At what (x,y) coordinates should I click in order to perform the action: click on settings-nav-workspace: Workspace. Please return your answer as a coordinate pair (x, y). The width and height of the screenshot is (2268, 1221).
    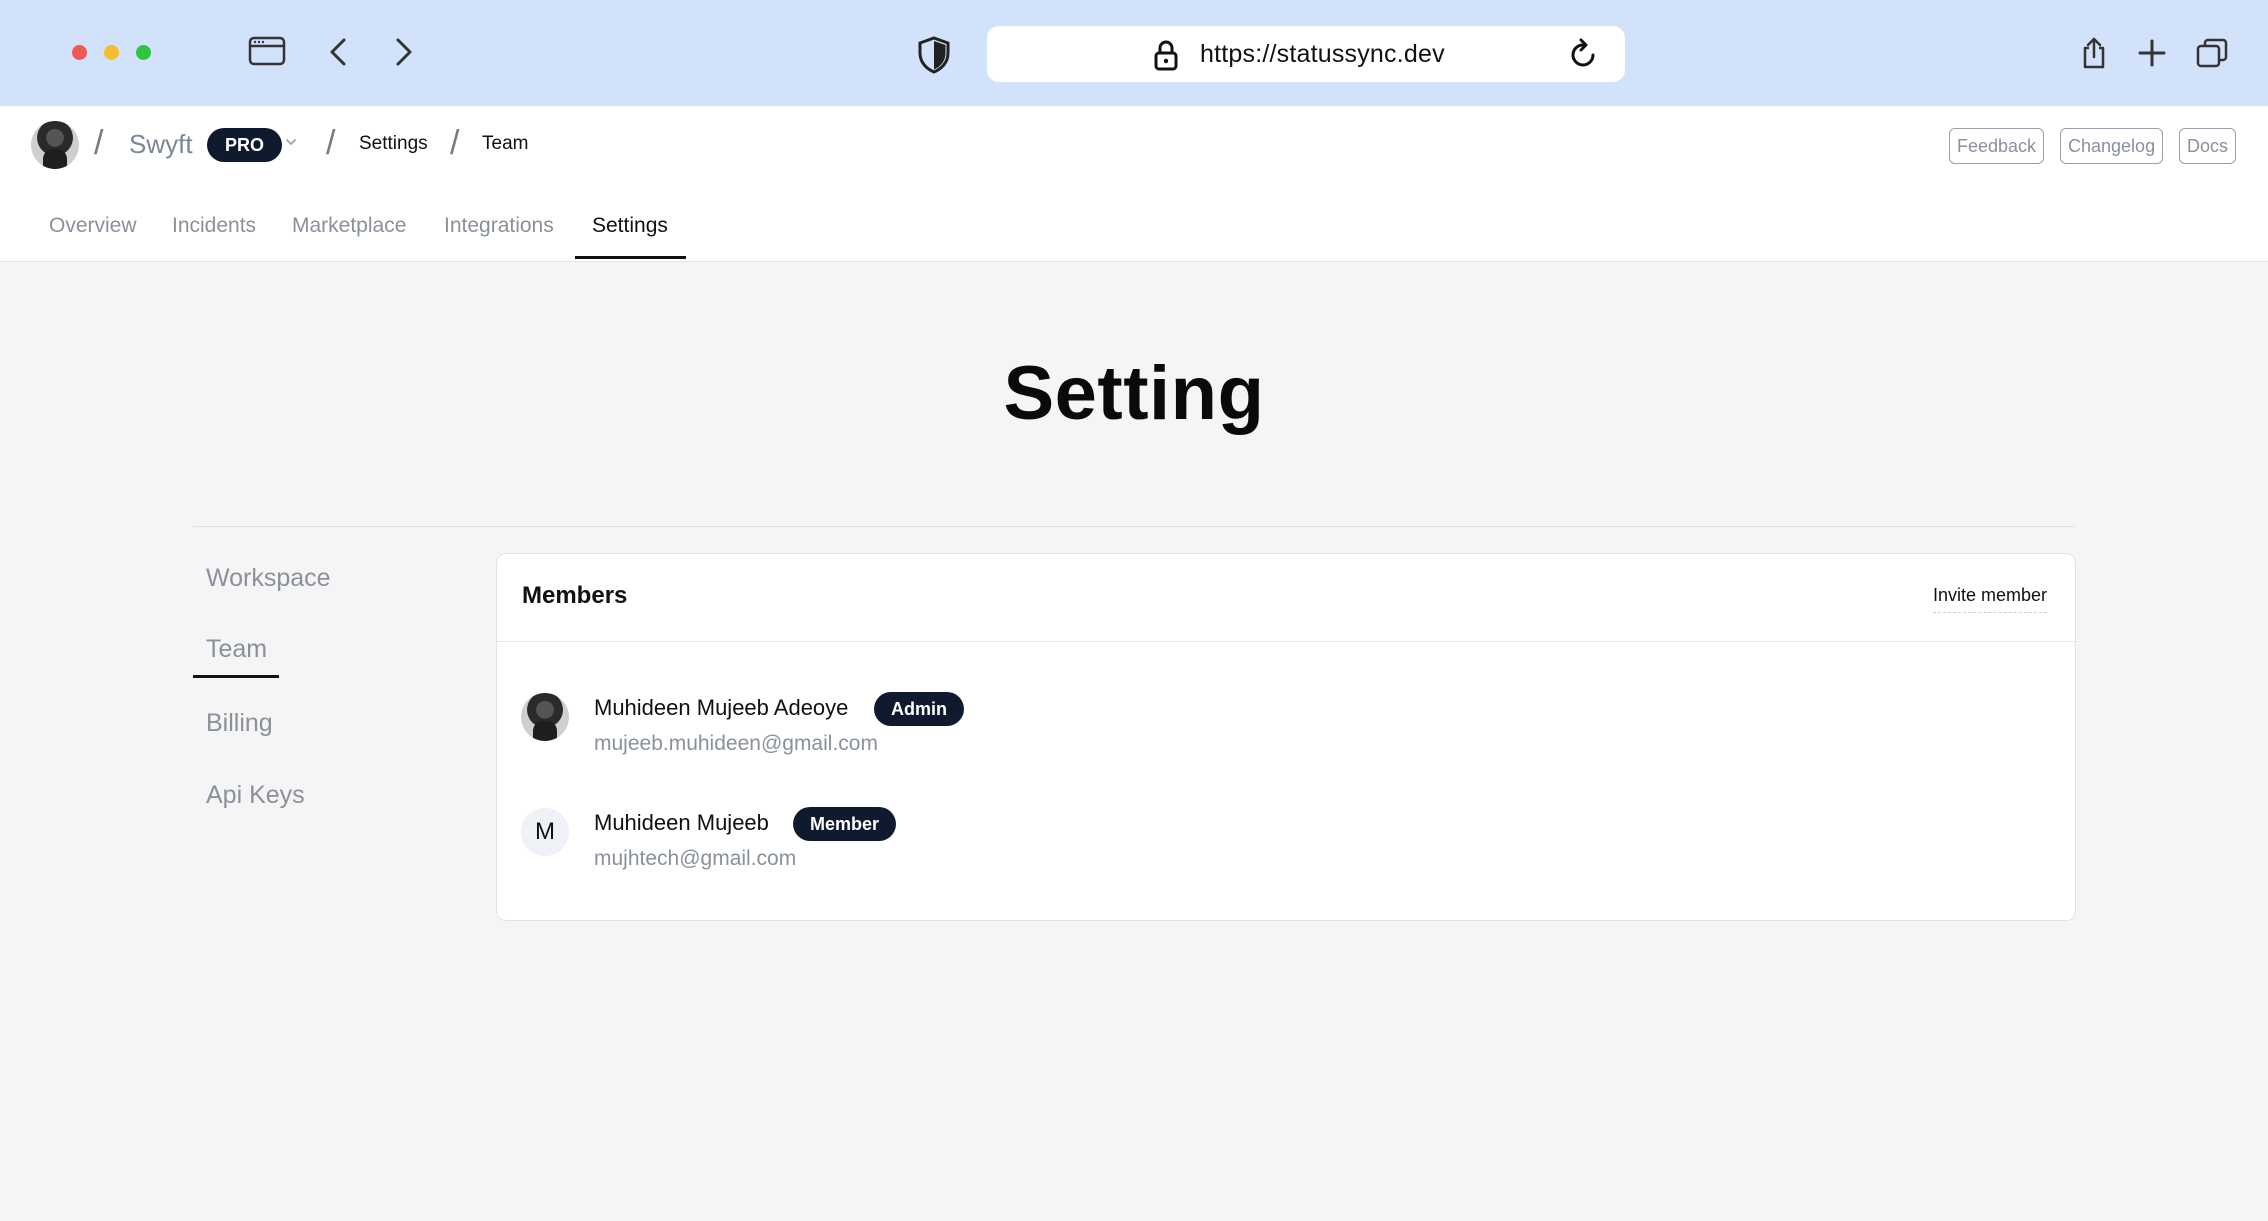
    Looking at the image, I should click on (268, 578).